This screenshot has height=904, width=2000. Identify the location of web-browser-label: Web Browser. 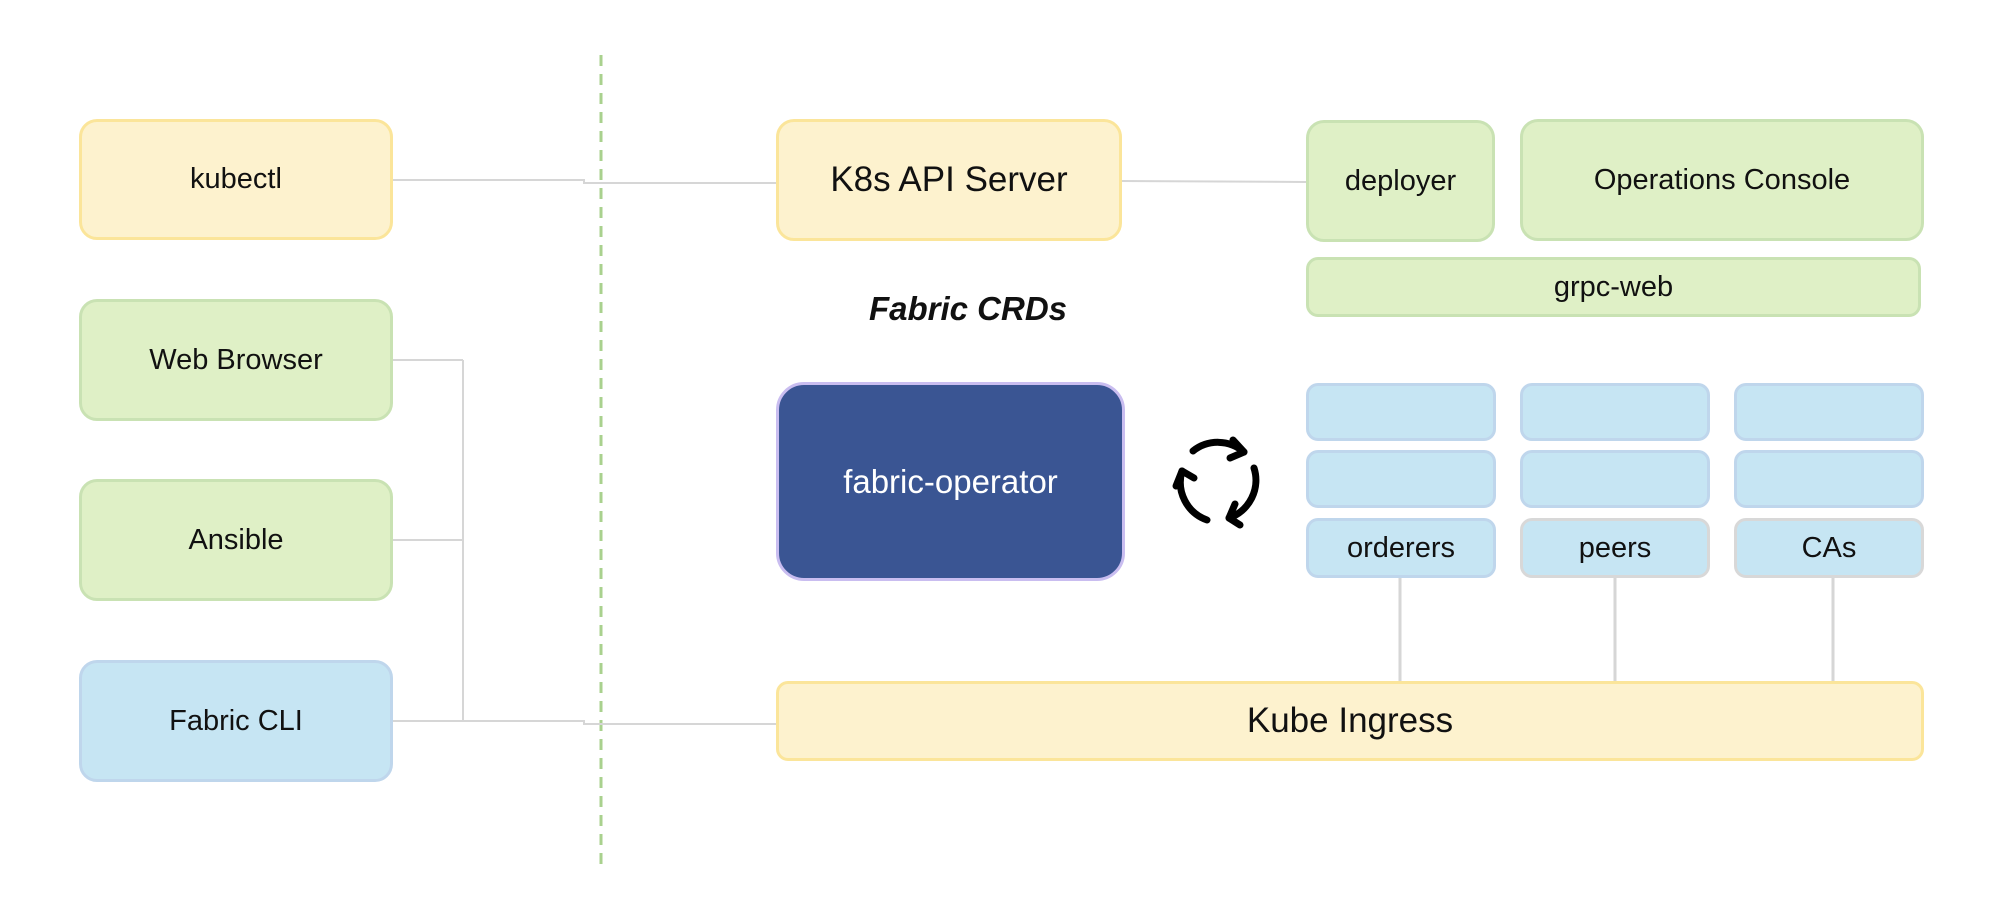
(236, 359).